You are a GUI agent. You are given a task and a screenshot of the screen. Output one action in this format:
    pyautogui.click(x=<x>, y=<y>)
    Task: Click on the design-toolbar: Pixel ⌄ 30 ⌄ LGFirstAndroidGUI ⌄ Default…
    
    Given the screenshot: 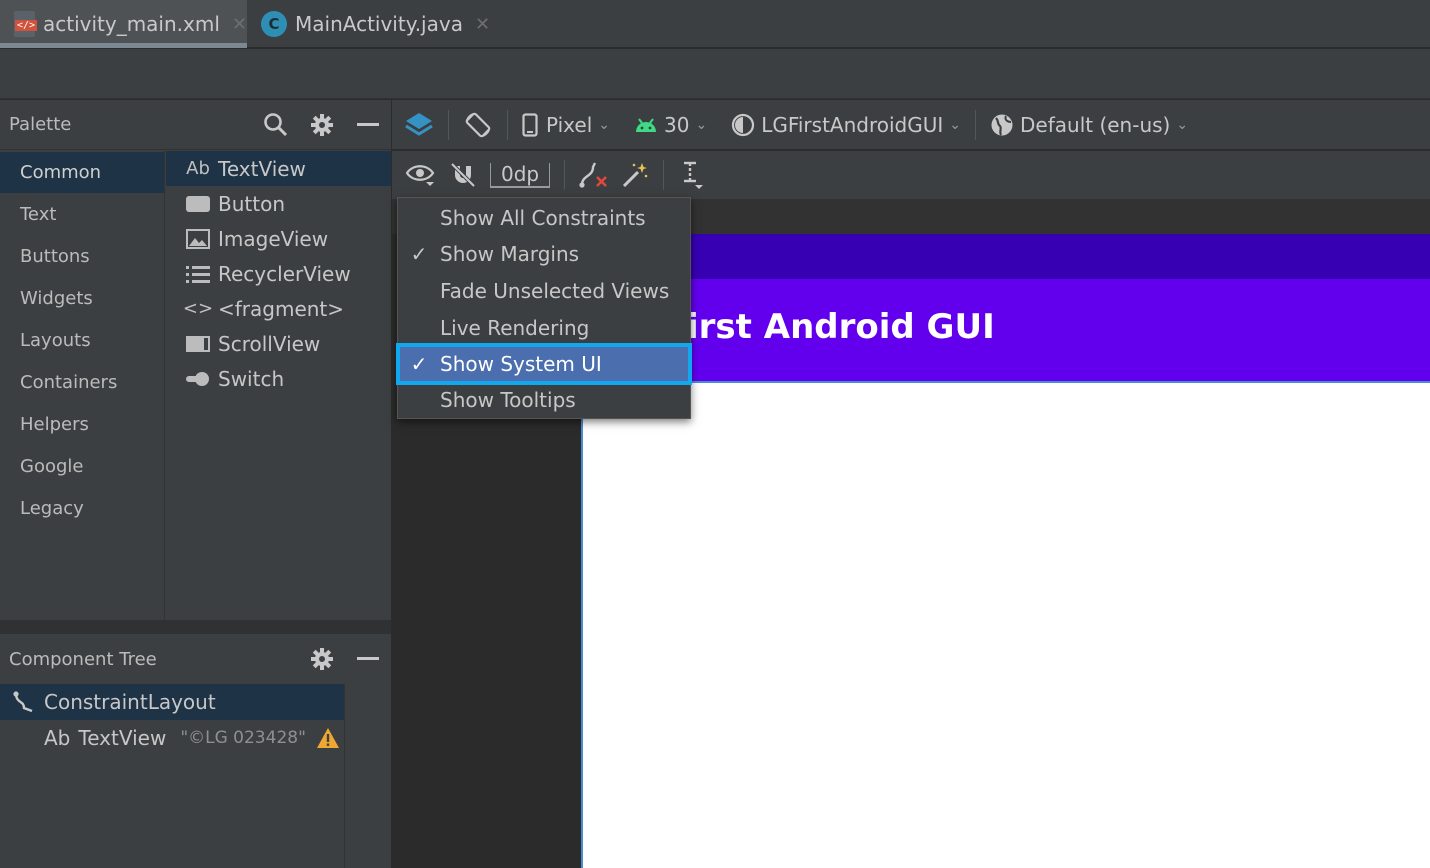 What is the action you would take?
    pyautogui.click(x=911, y=125)
    